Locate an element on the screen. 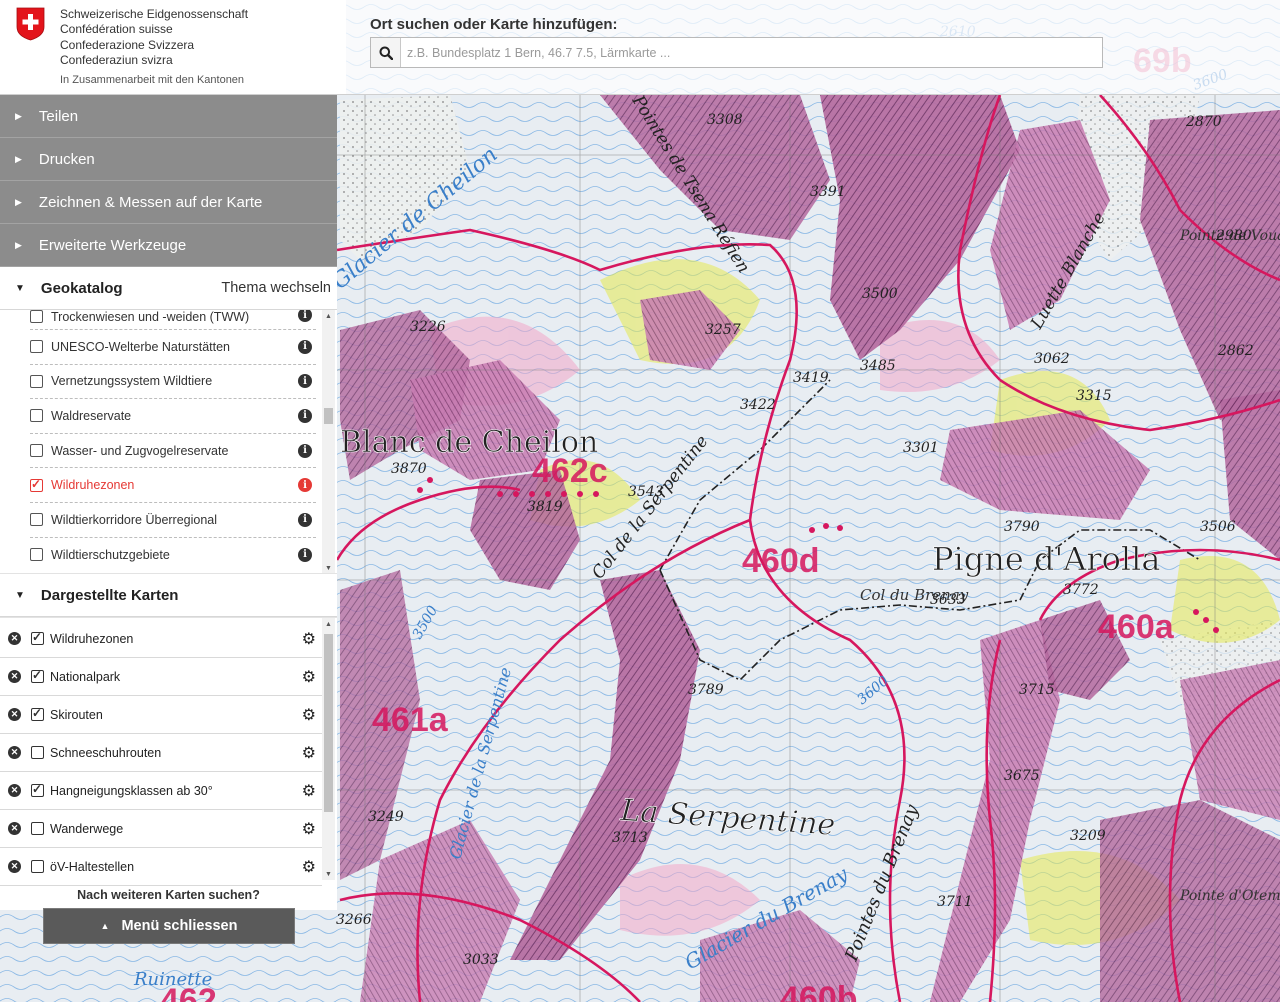 The width and height of the screenshot is (1280, 1002). zone-label-462c: 462c is located at coordinates (570, 471).